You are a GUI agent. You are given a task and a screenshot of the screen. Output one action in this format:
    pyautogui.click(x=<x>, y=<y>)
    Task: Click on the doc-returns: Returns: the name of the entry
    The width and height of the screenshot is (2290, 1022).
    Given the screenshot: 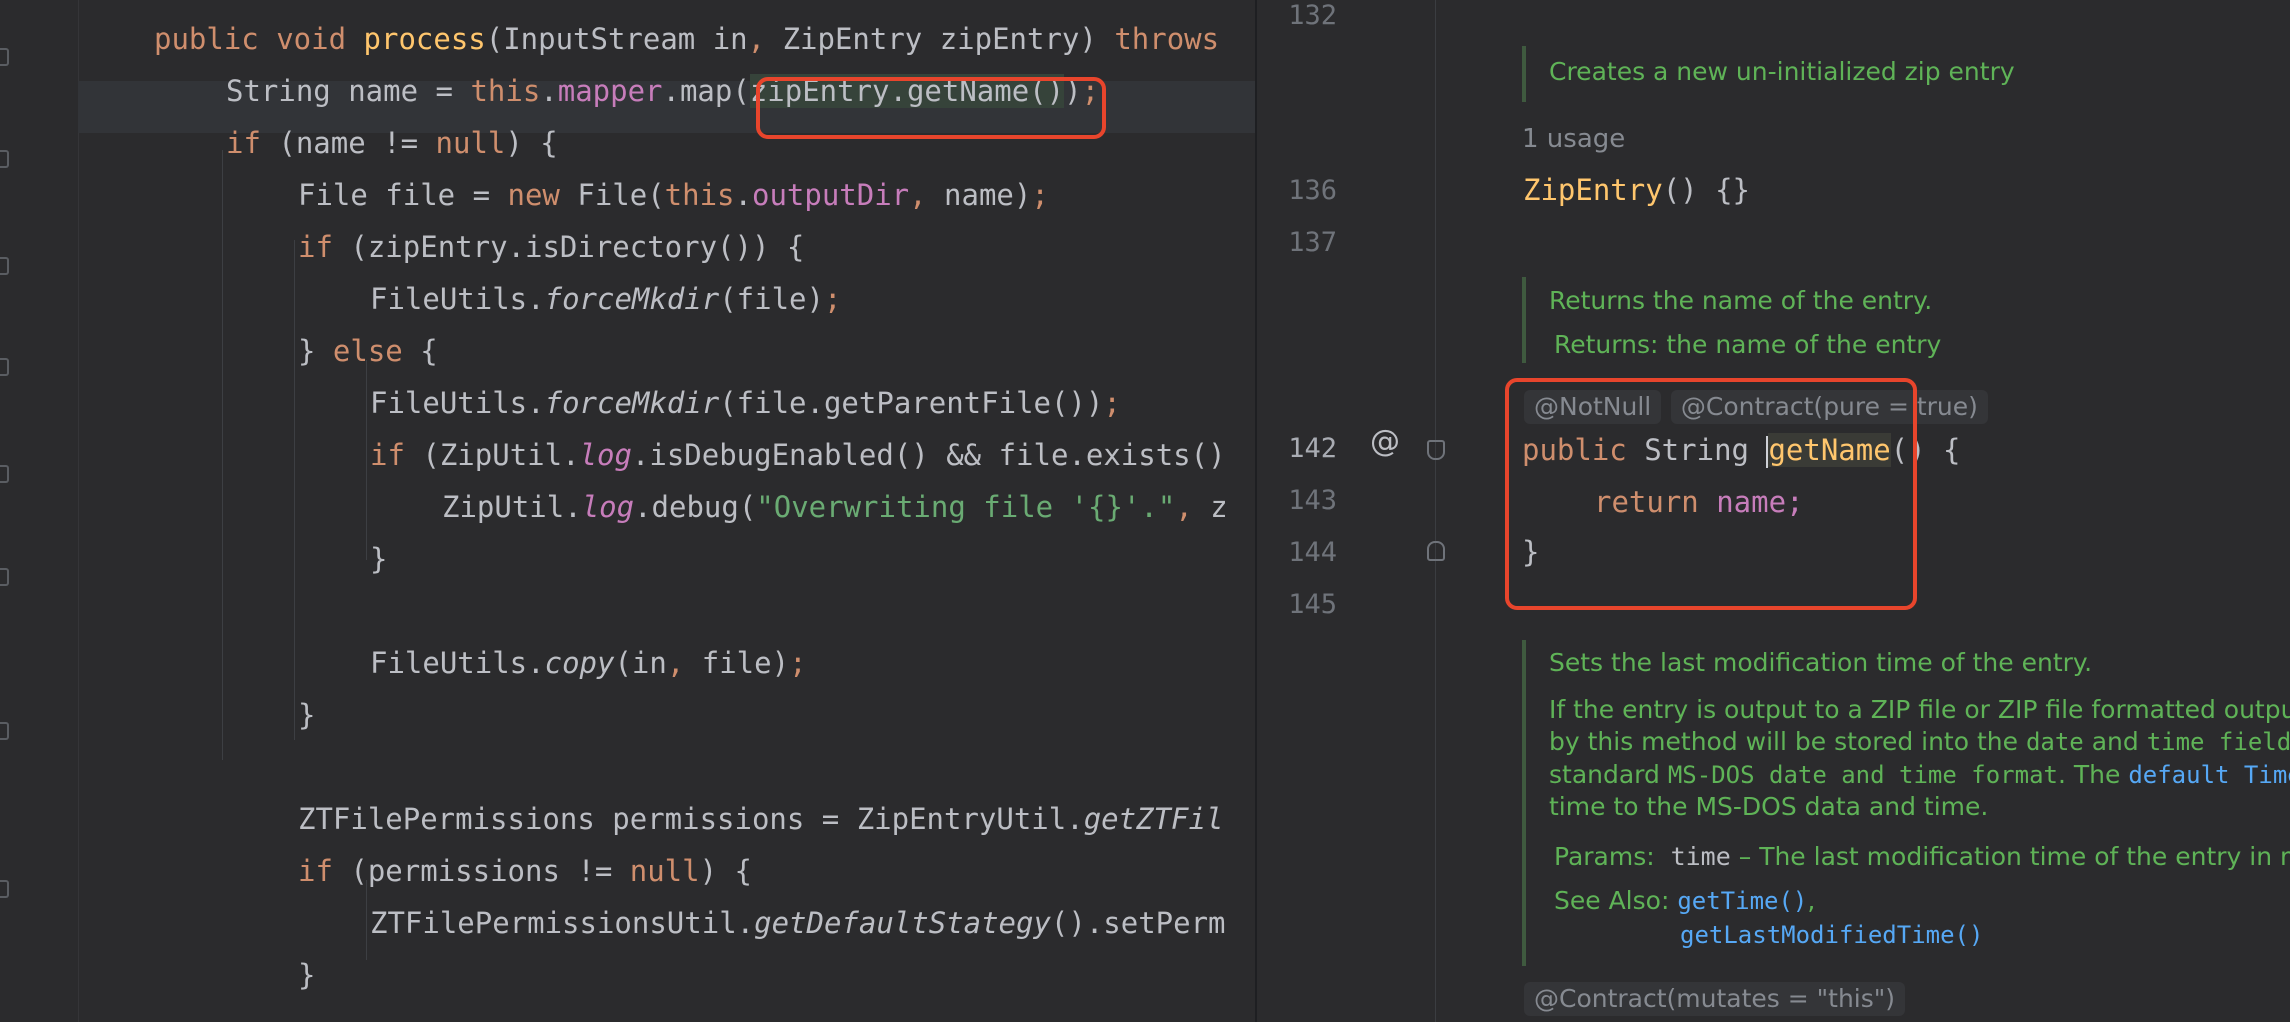 What is the action you would take?
    pyautogui.click(x=1748, y=344)
    